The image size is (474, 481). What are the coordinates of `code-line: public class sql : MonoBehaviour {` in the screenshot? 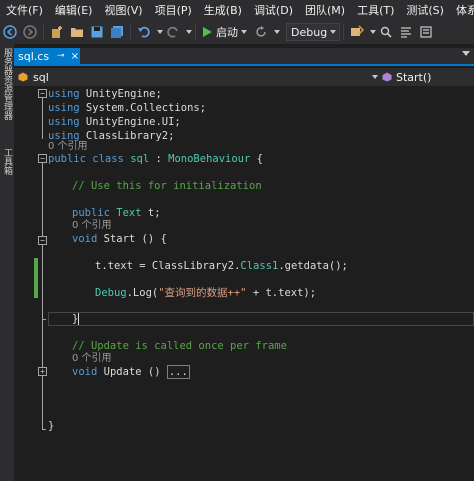 It's located at (138, 159).